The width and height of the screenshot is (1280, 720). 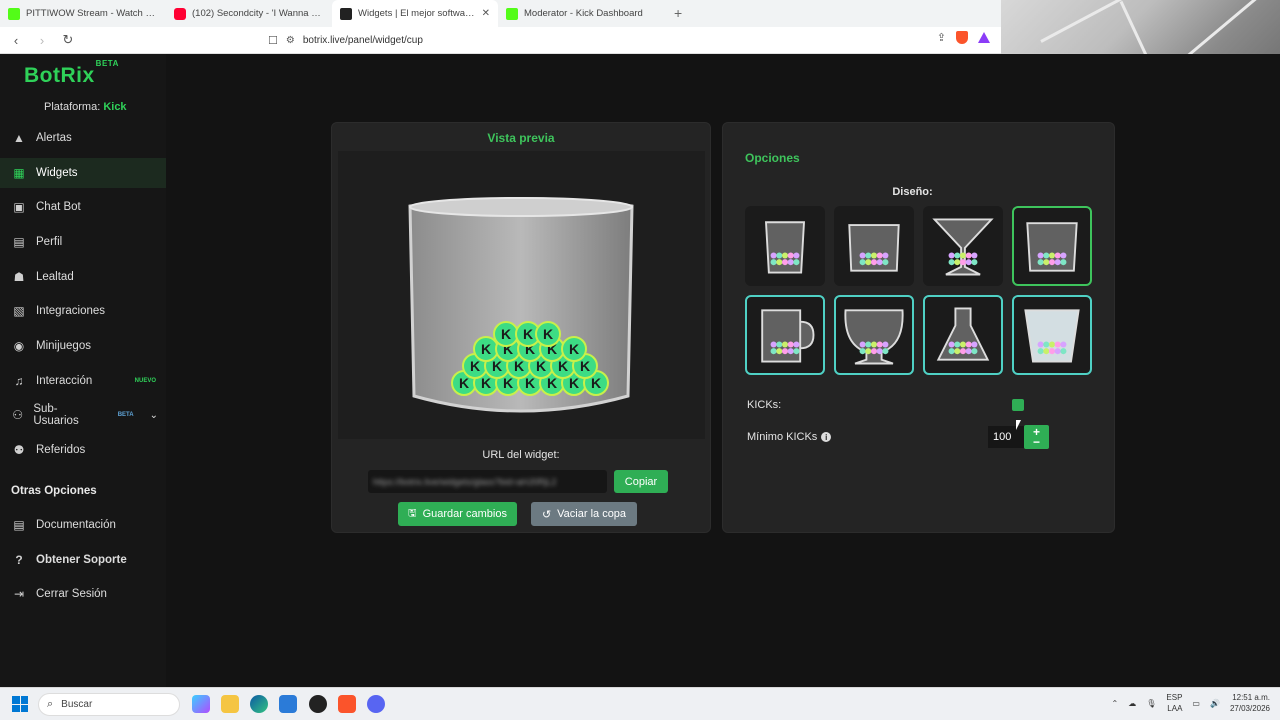 I want to click on taskbar-search: ⌕ Buscar, so click(x=109, y=704).